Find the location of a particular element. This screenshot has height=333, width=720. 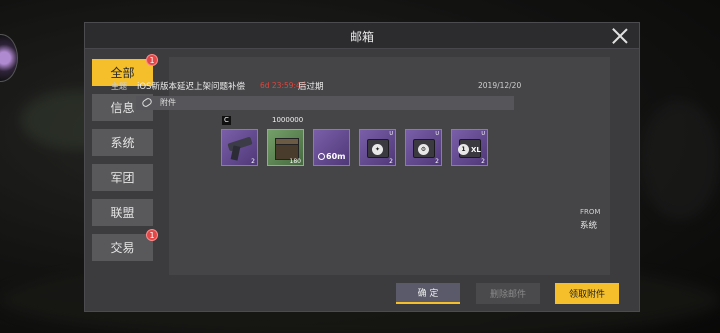

tab-label: 联盟 is located at coordinates (122, 213).